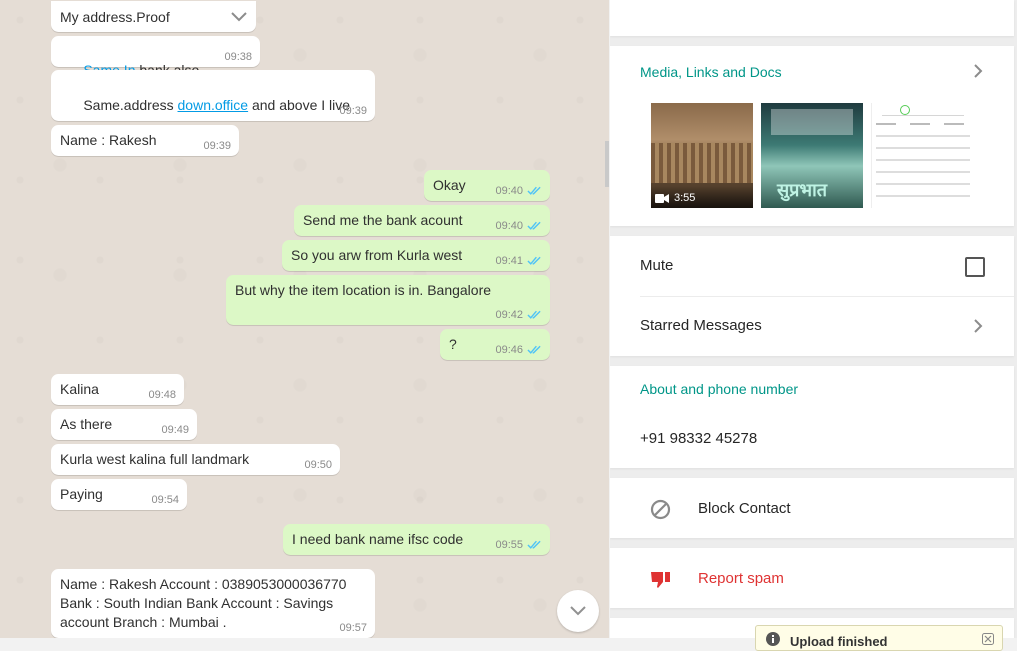 The image size is (1017, 651). I want to click on video-camera-icon, so click(662, 198).